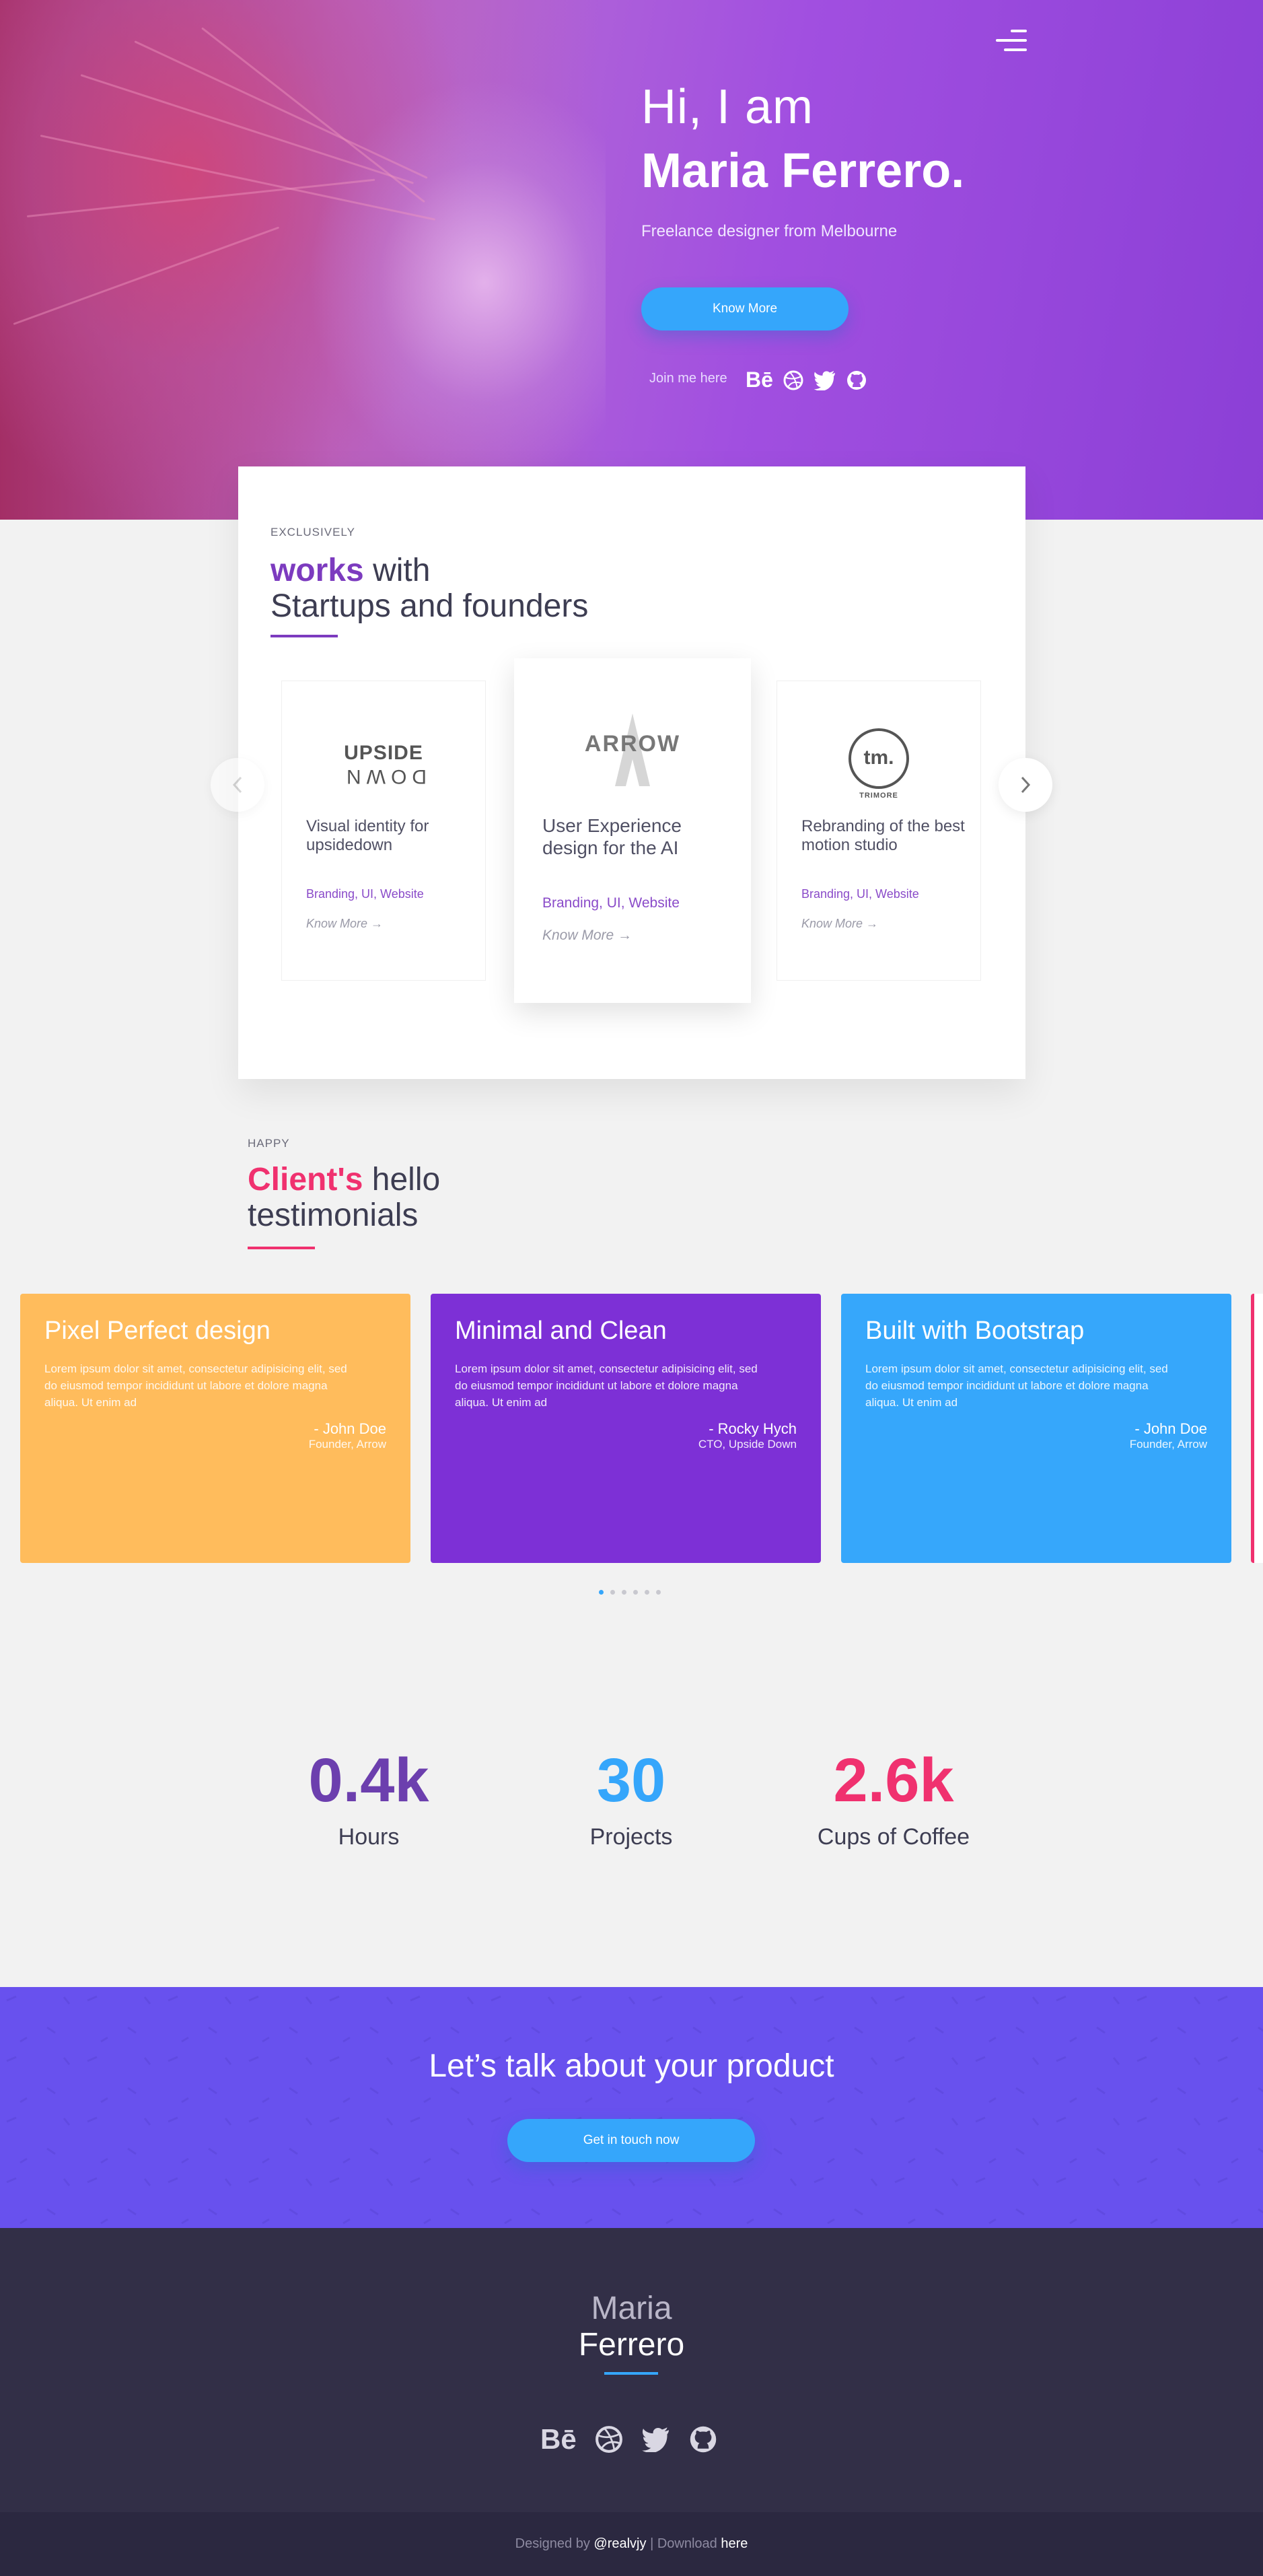 The width and height of the screenshot is (1263, 2576). Describe the element at coordinates (631, 2308) in the screenshot. I see `footer-name-first: Maria` at that location.